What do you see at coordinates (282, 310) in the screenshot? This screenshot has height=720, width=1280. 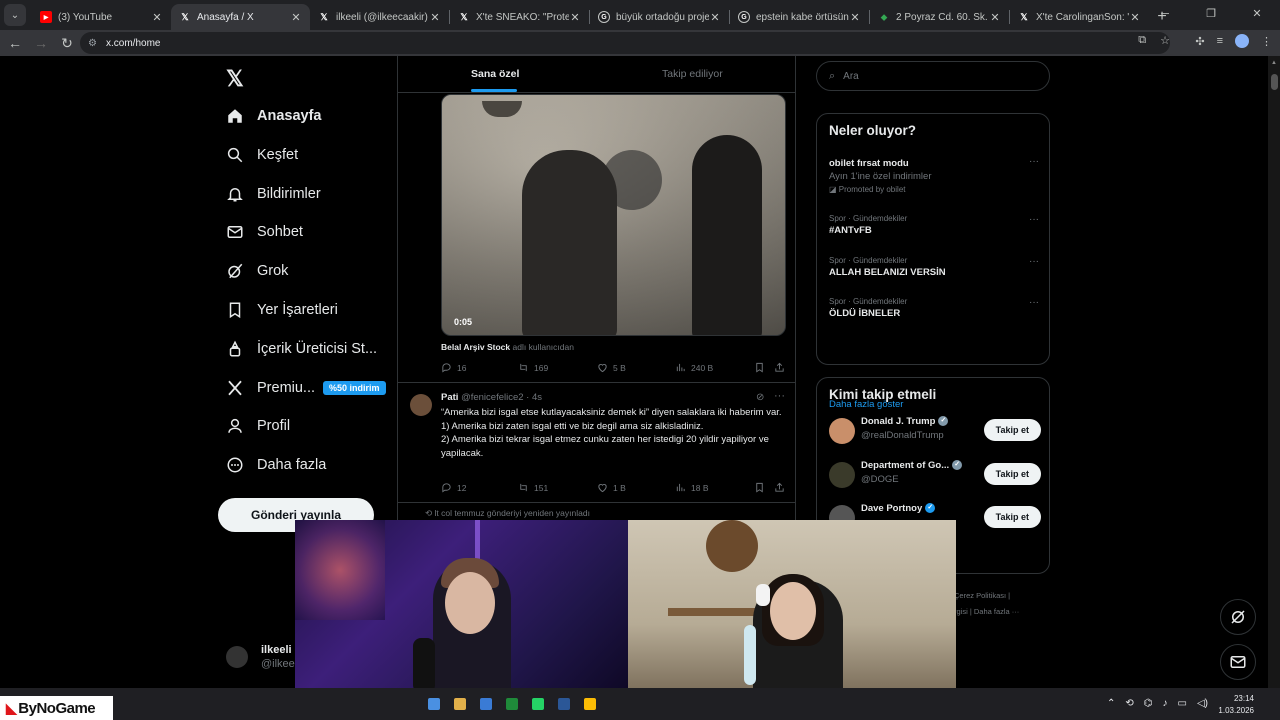 I see `nav-item-bookmark: Yer İşaretleri` at bounding box center [282, 310].